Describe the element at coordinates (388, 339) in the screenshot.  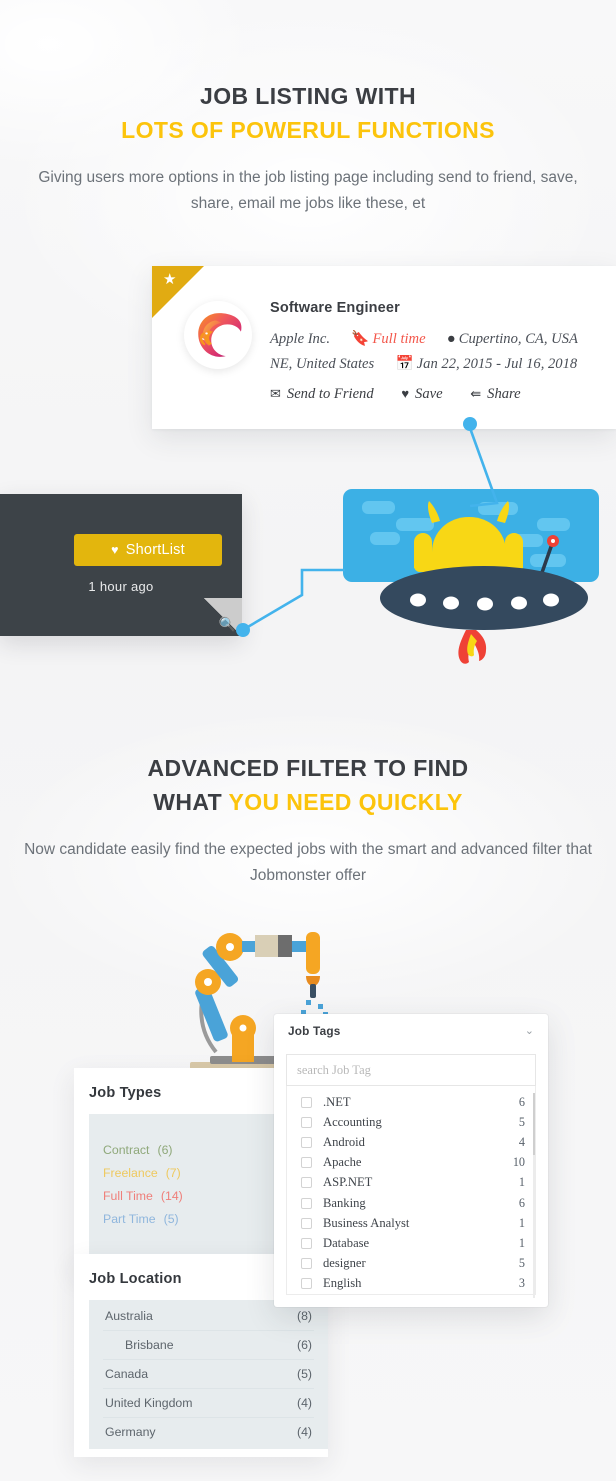
I see `job-type: 🔖 Full time` at that location.